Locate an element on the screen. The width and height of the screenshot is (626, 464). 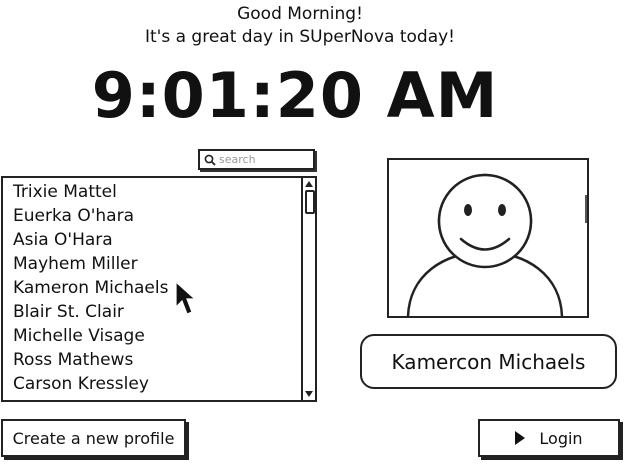
list-item: Carson Kressley is located at coordinates (157, 384).